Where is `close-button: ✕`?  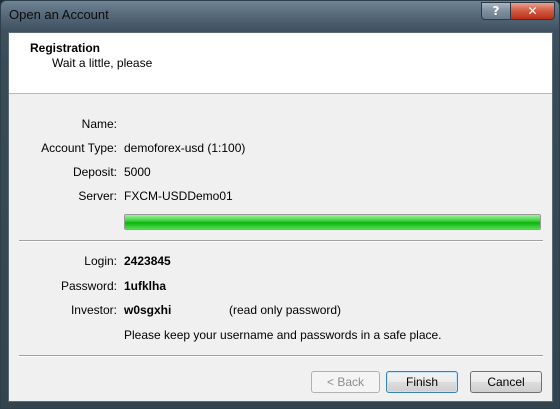 close-button: ✕ is located at coordinates (532, 11).